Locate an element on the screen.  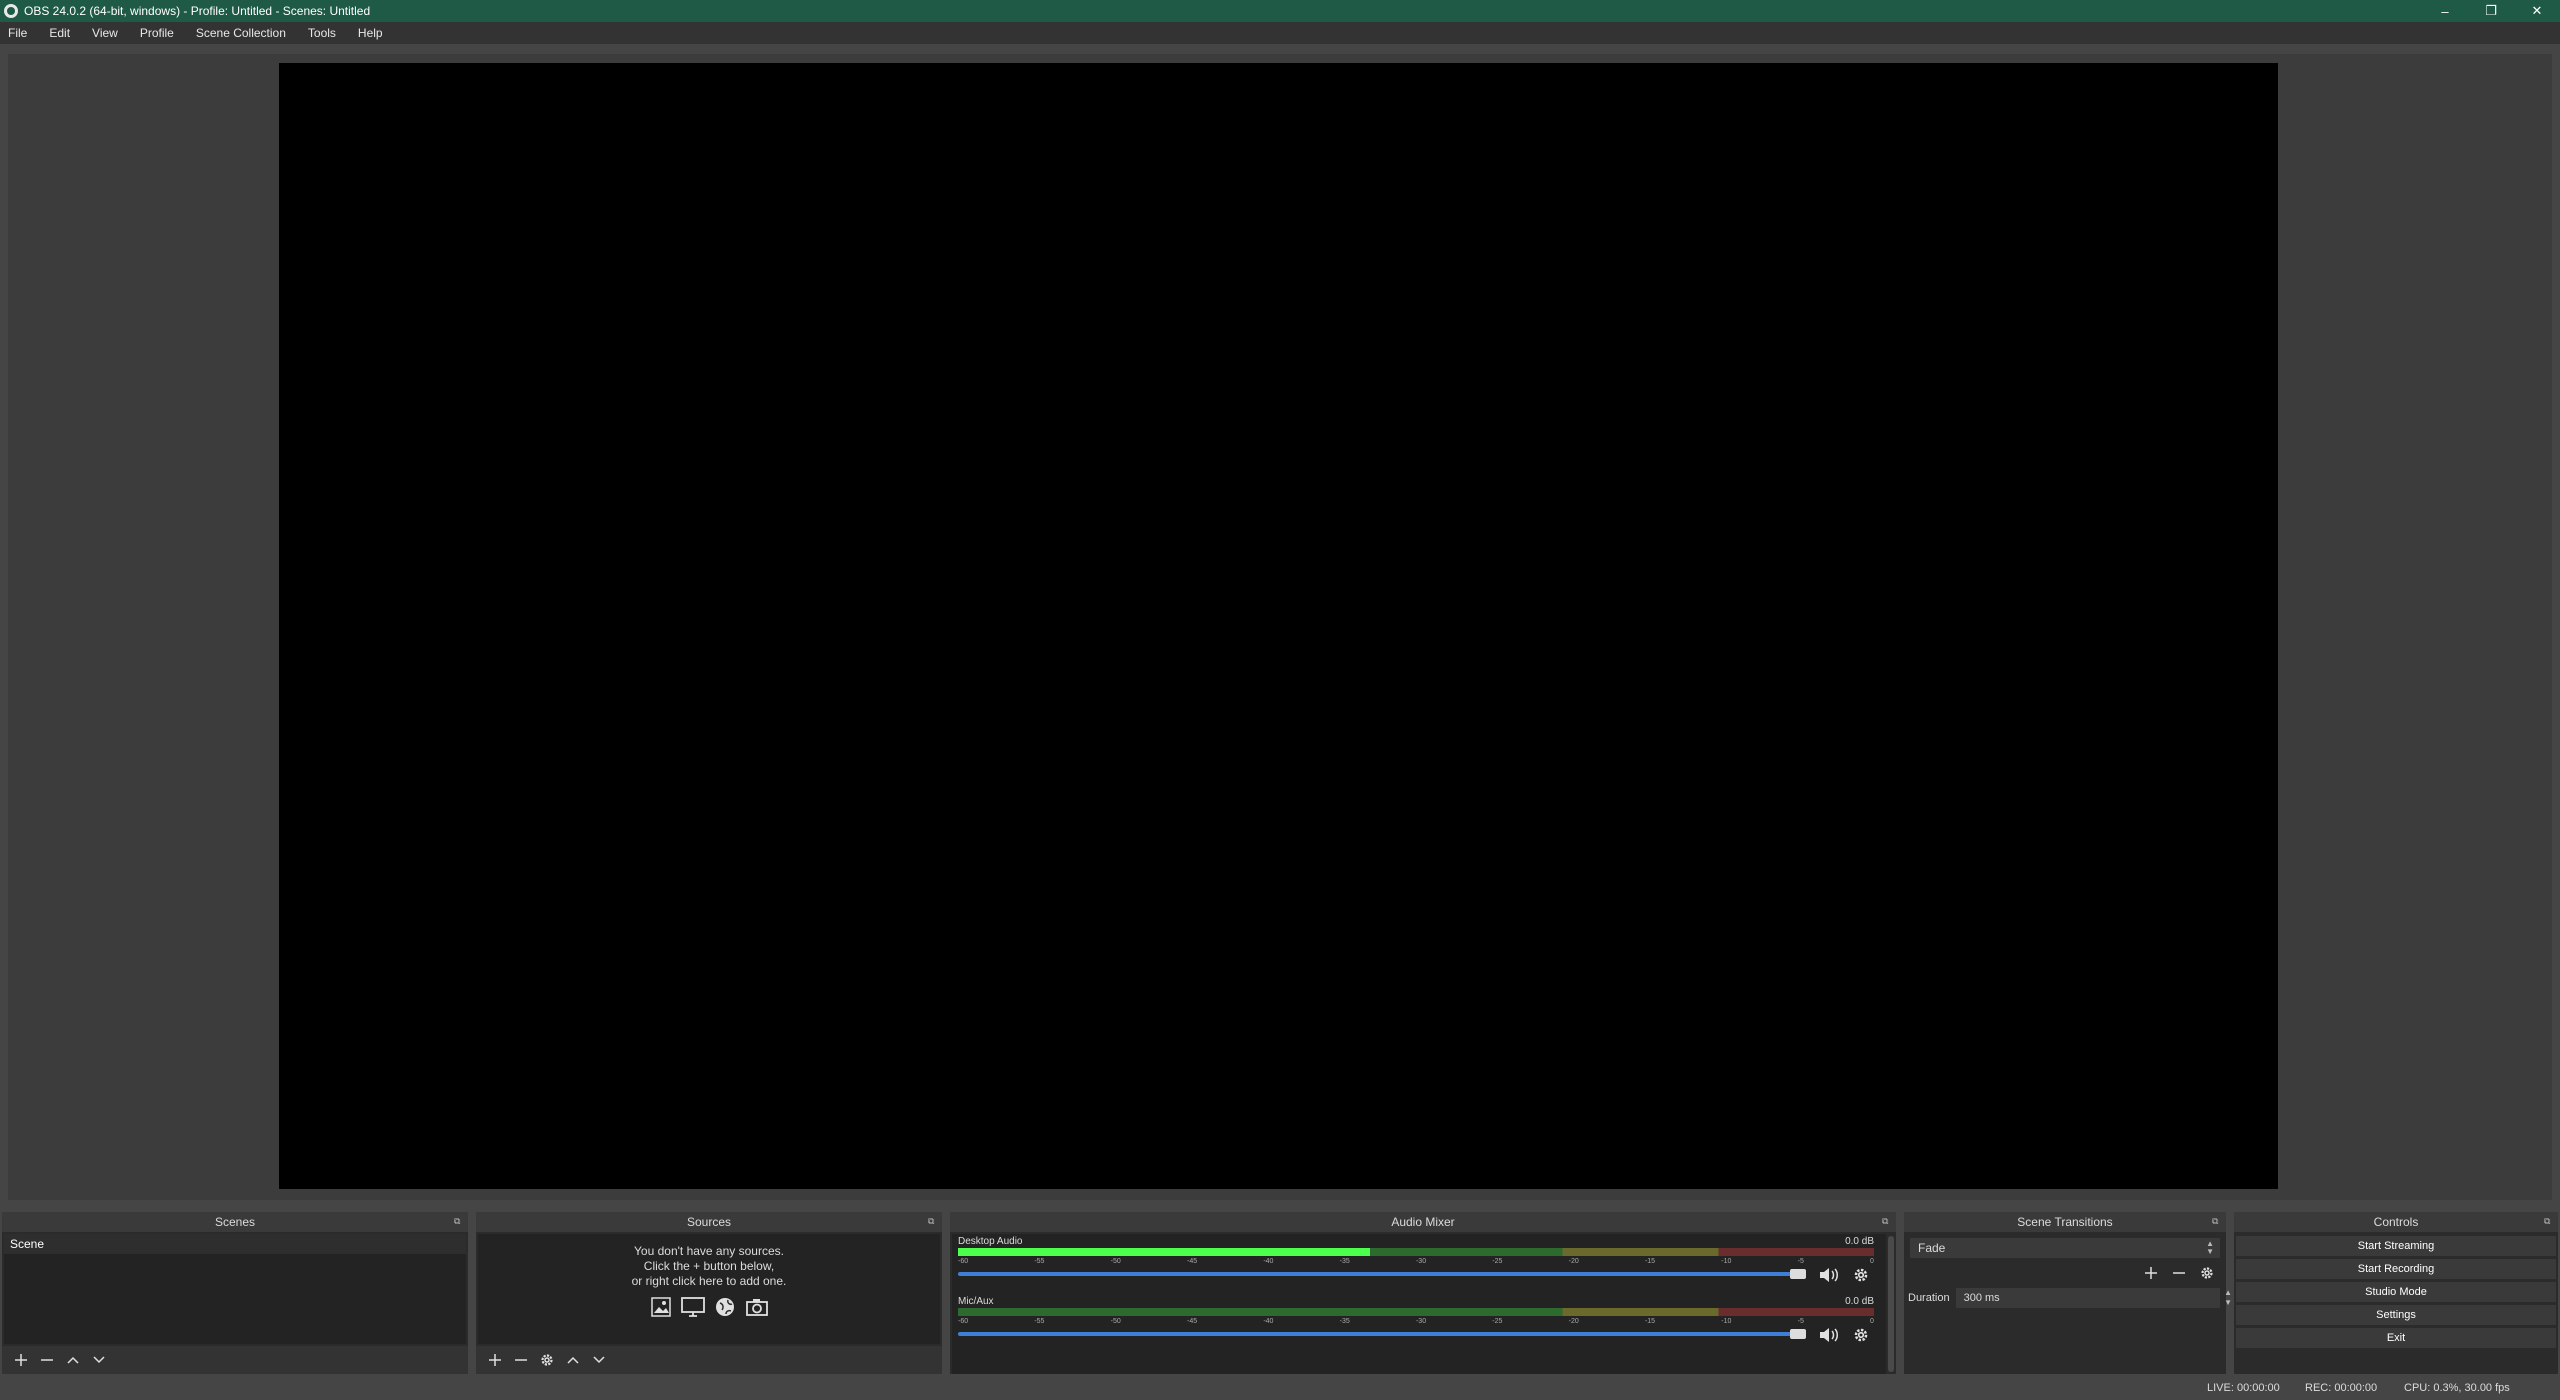
menu-profile: Profile is located at coordinates (157, 33).